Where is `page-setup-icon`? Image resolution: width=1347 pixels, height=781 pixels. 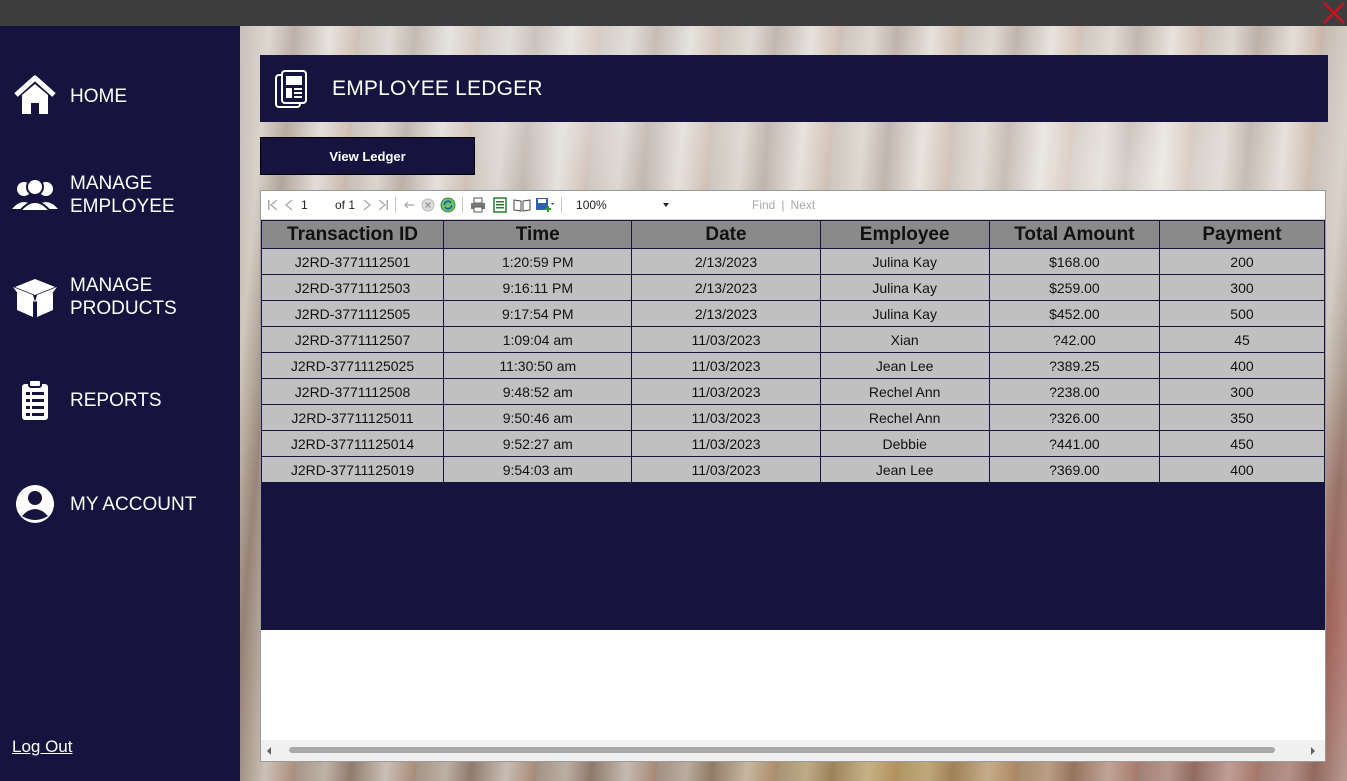
page-setup-icon is located at coordinates (522, 205).